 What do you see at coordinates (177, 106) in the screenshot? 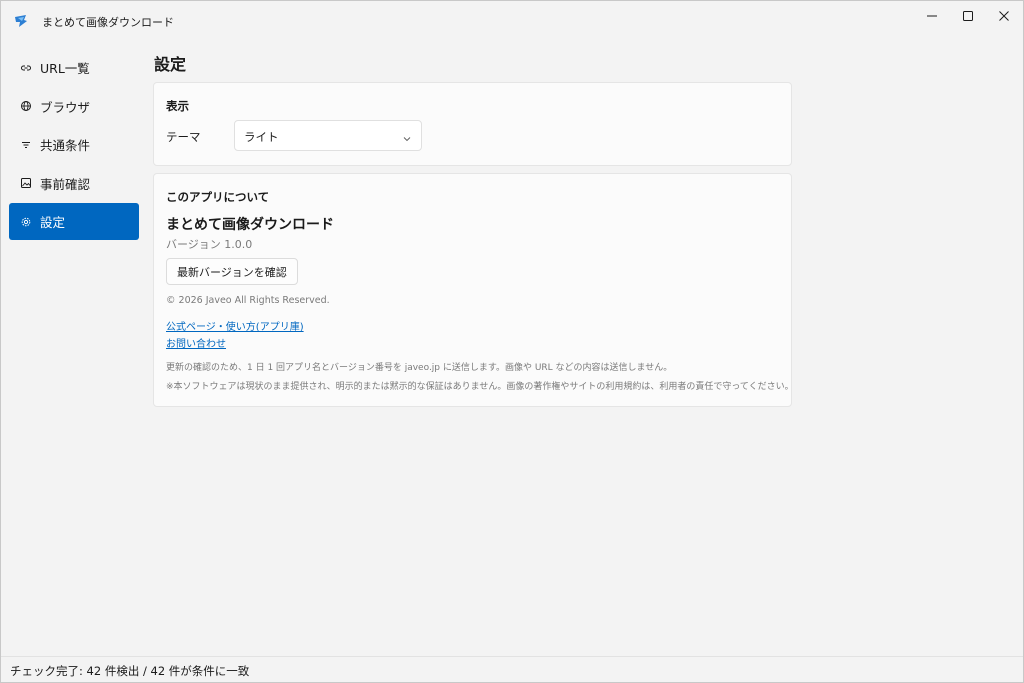
I see `section-title-display: 表示` at bounding box center [177, 106].